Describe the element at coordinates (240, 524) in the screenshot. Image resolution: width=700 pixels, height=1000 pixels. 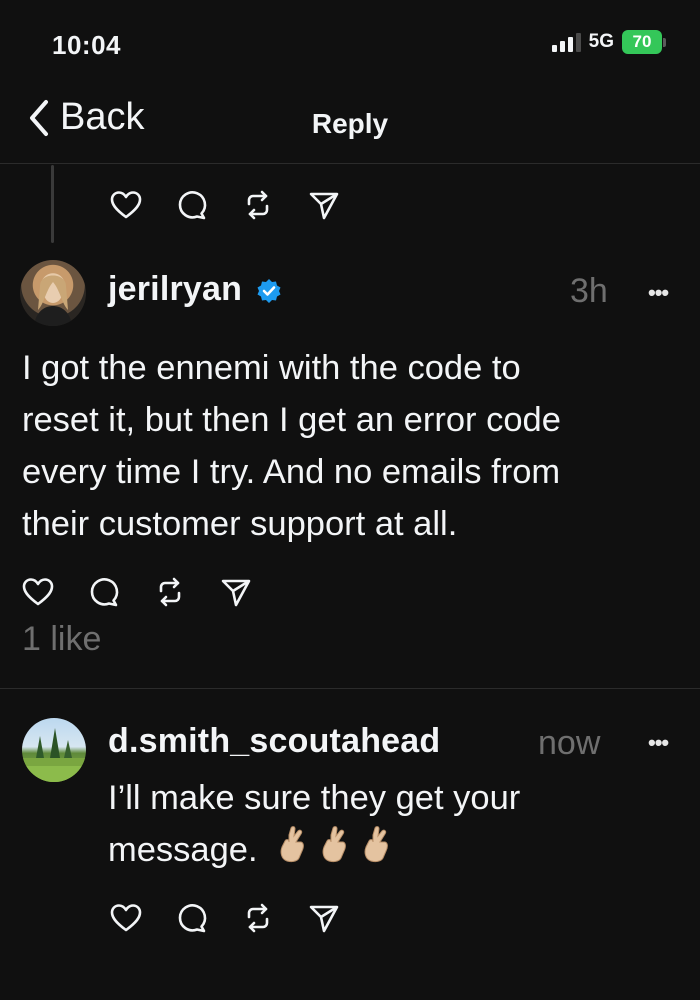
I see `post-body-line: their customer support at all.` at that location.